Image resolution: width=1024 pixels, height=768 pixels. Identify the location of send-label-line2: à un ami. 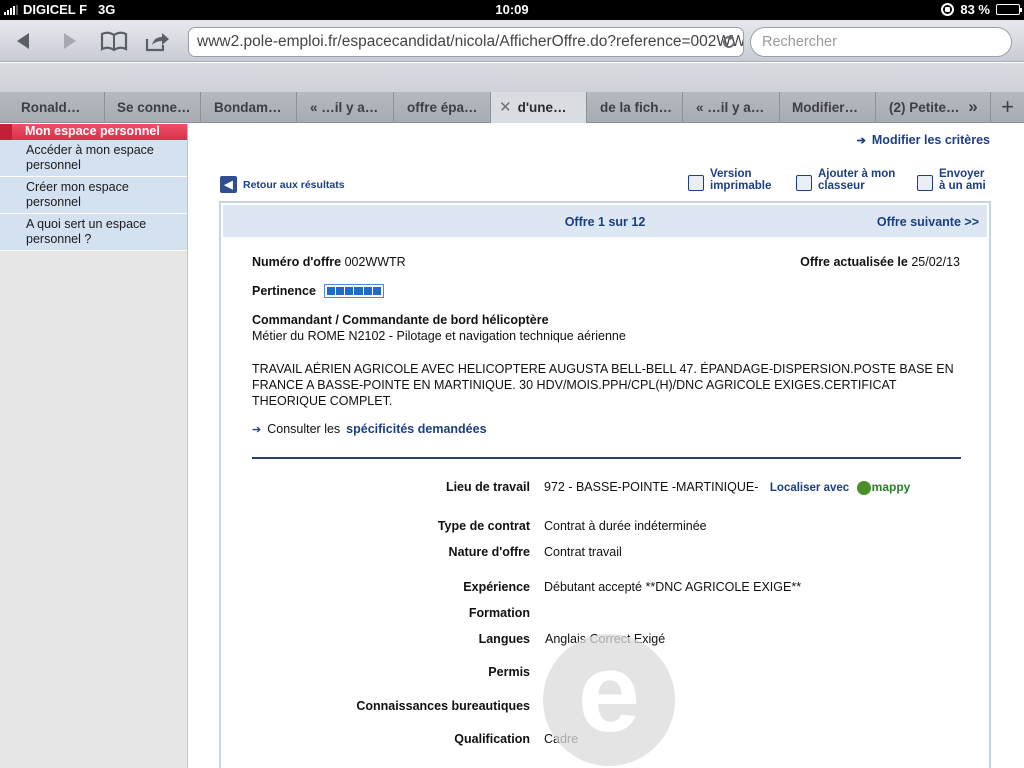
(962, 186).